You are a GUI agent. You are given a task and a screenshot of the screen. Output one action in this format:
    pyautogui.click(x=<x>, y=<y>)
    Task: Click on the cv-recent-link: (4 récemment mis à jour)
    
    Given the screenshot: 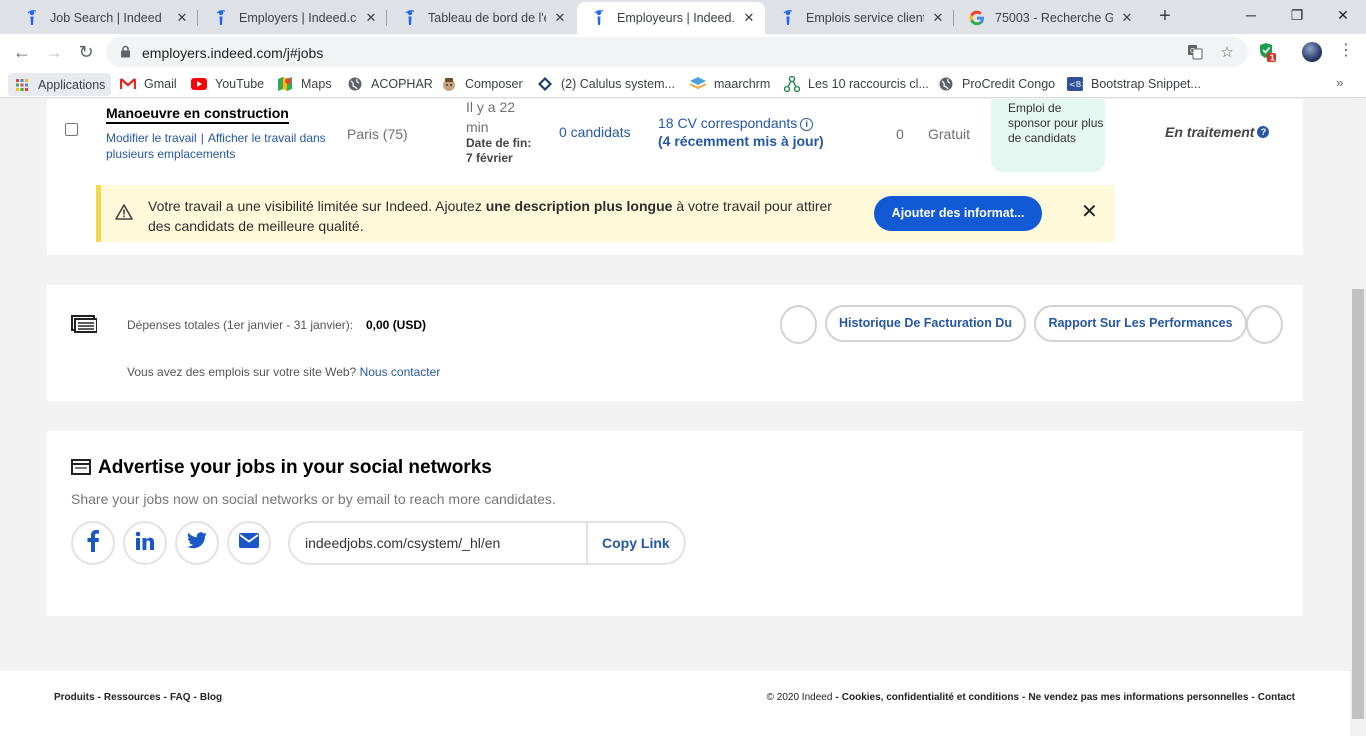 What is the action you would take?
    pyautogui.click(x=741, y=141)
    